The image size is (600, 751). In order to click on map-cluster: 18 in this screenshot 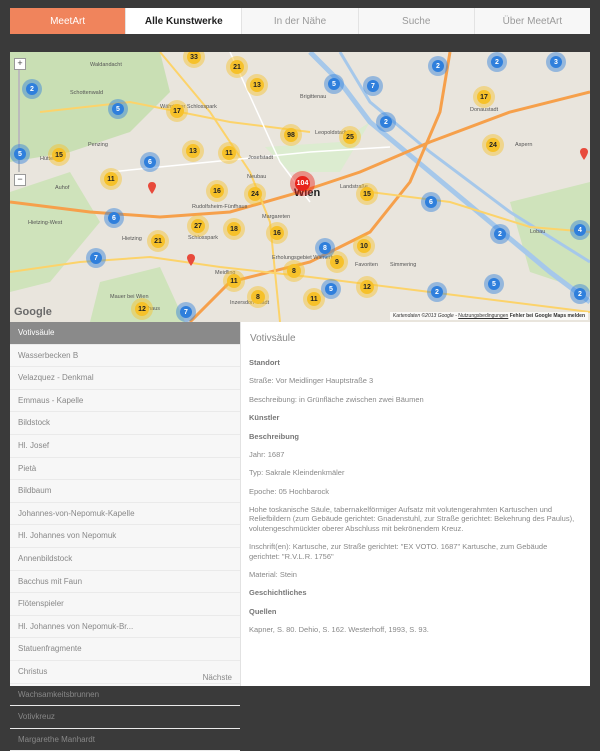, I will do `click(234, 229)`.